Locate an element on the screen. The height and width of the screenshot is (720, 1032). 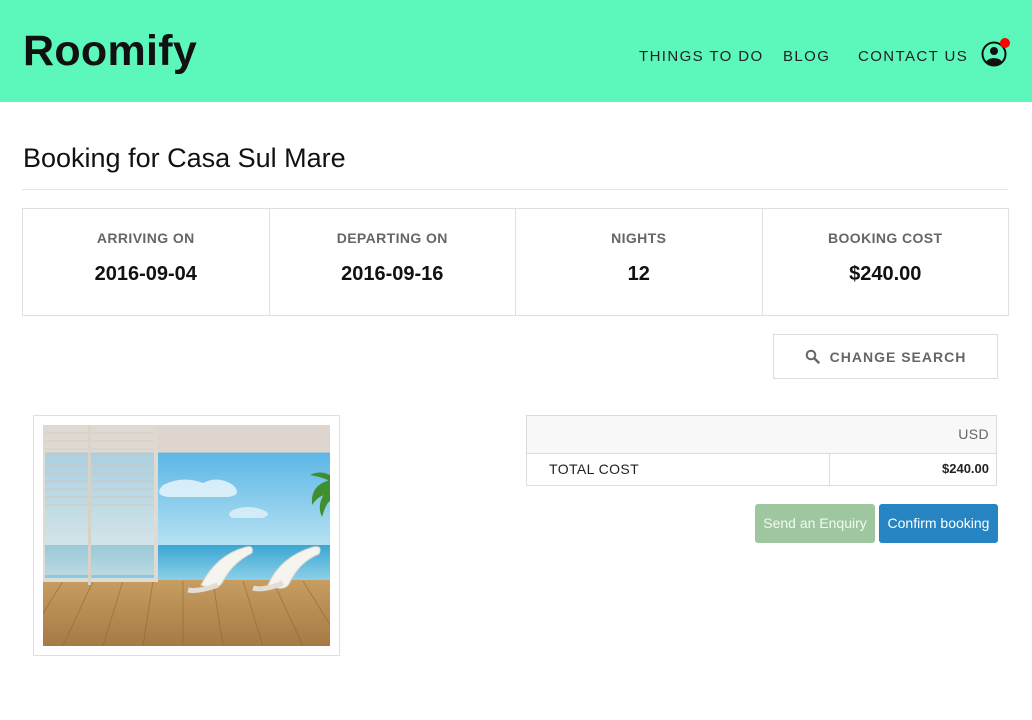
nav-contact-us: CONTACT US is located at coordinates (913, 56).